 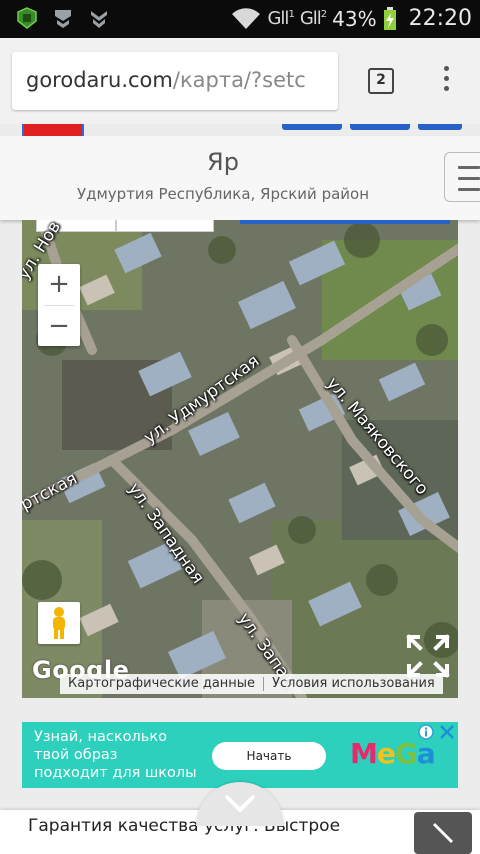 I want to click on download-chevron-icon, so click(x=63, y=19).